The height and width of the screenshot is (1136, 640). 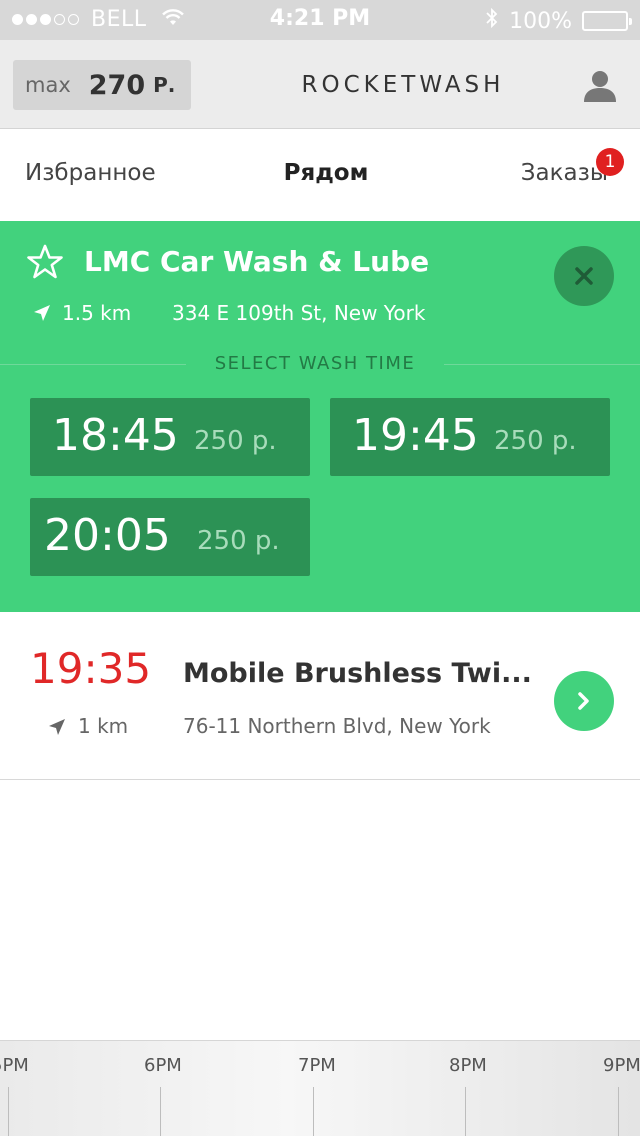 What do you see at coordinates (415, 435) in the screenshot?
I see `slot-time: 19:45` at bounding box center [415, 435].